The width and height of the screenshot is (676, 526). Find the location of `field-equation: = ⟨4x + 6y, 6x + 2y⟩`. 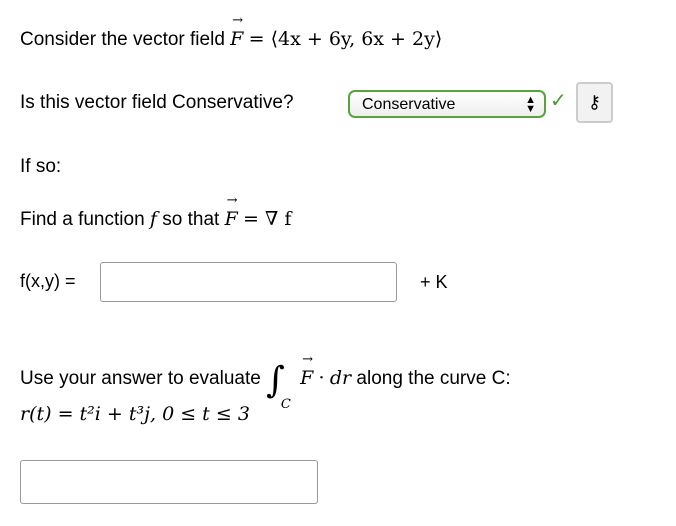

field-equation: = ⟨4x + 6y, 6x + 2y⟩ is located at coordinates (345, 39).